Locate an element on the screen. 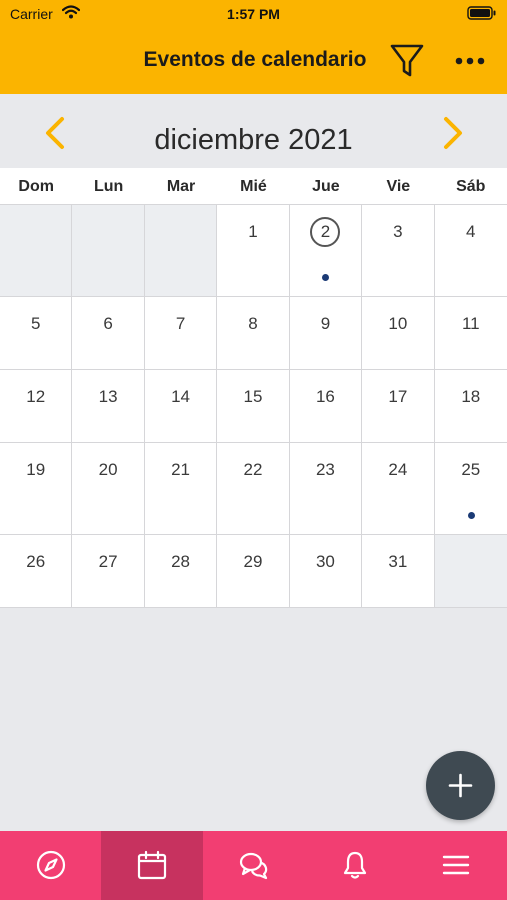  day-number: 13 is located at coordinates (108, 396).